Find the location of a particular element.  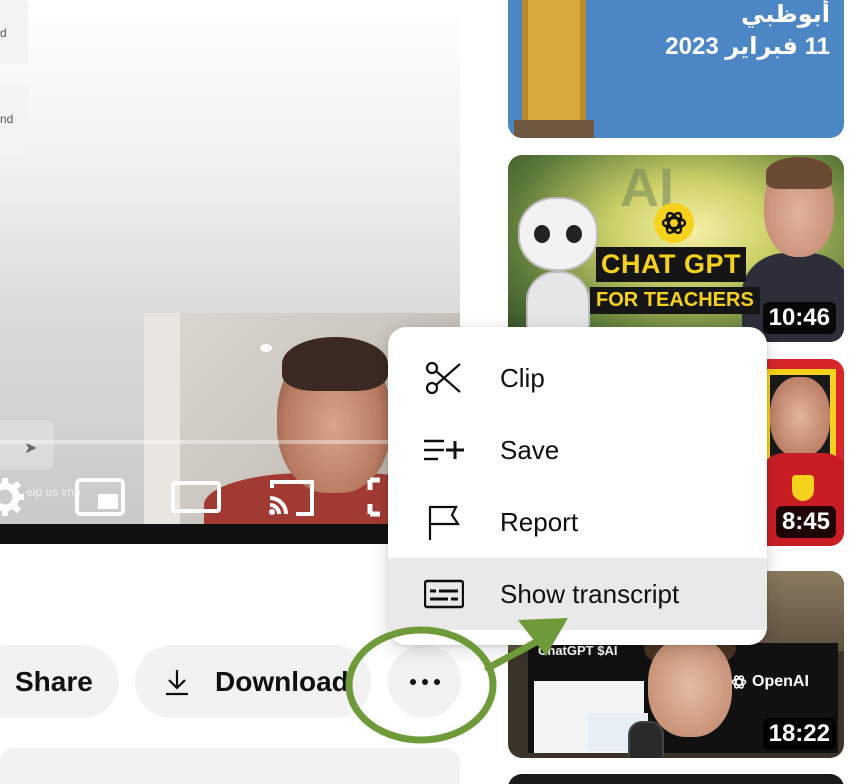

menu-item-label: Clip is located at coordinates (522, 377).